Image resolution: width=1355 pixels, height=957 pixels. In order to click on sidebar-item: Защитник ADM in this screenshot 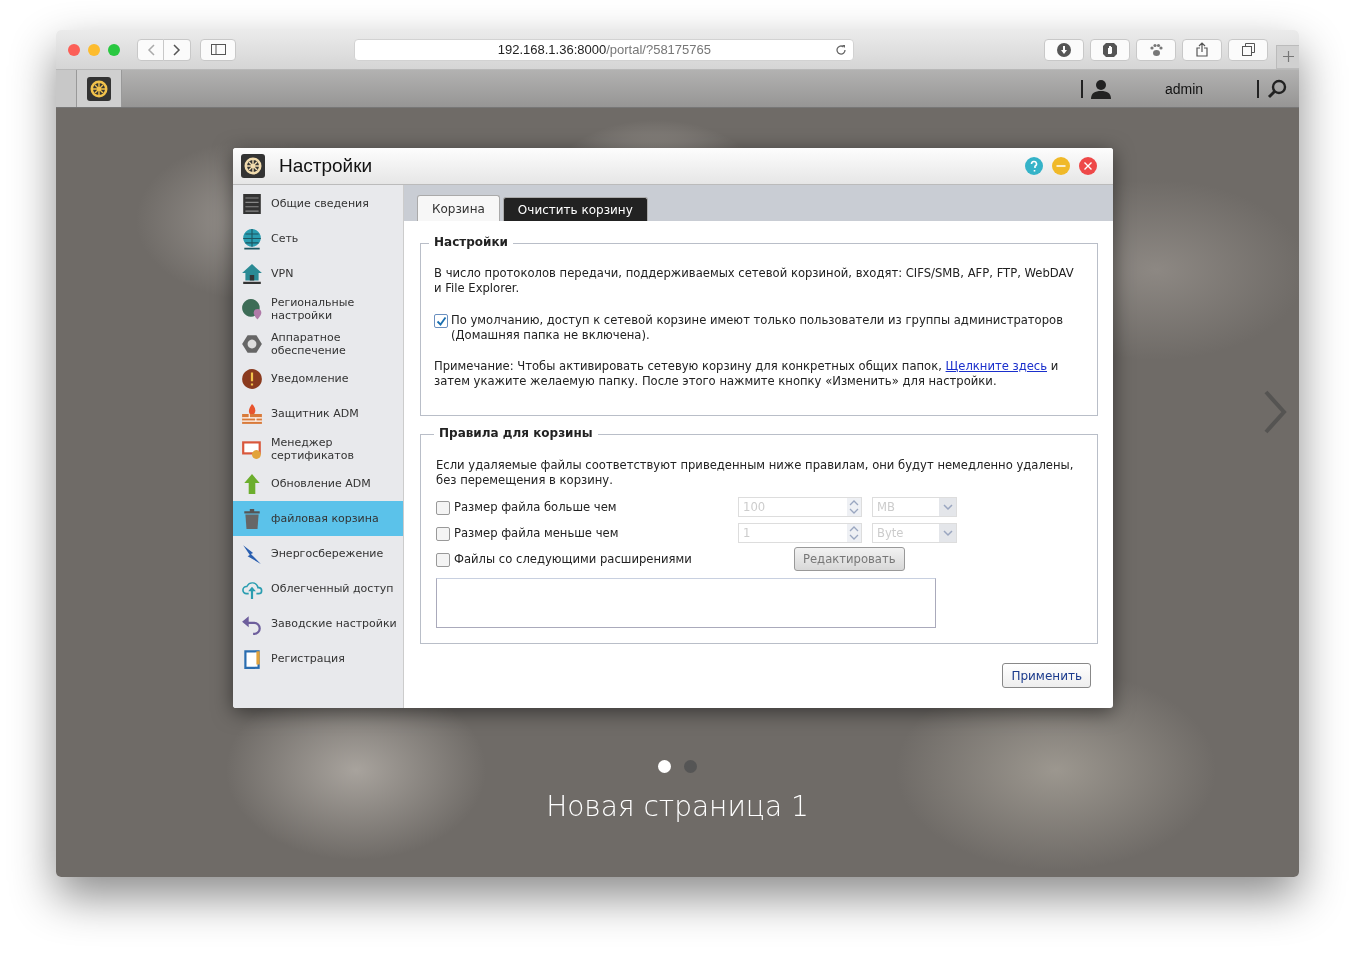, I will do `click(318, 413)`.